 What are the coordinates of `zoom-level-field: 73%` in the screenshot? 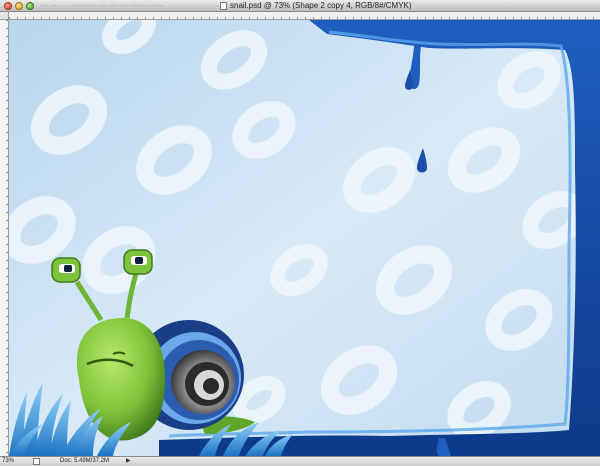 It's located at (14, 461).